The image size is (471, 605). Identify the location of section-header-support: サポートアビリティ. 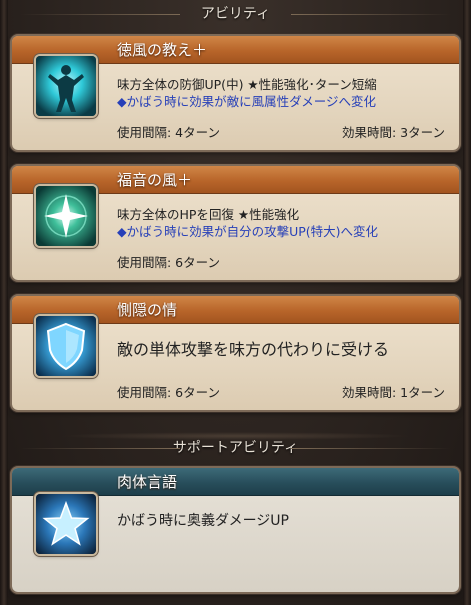
(235, 448).